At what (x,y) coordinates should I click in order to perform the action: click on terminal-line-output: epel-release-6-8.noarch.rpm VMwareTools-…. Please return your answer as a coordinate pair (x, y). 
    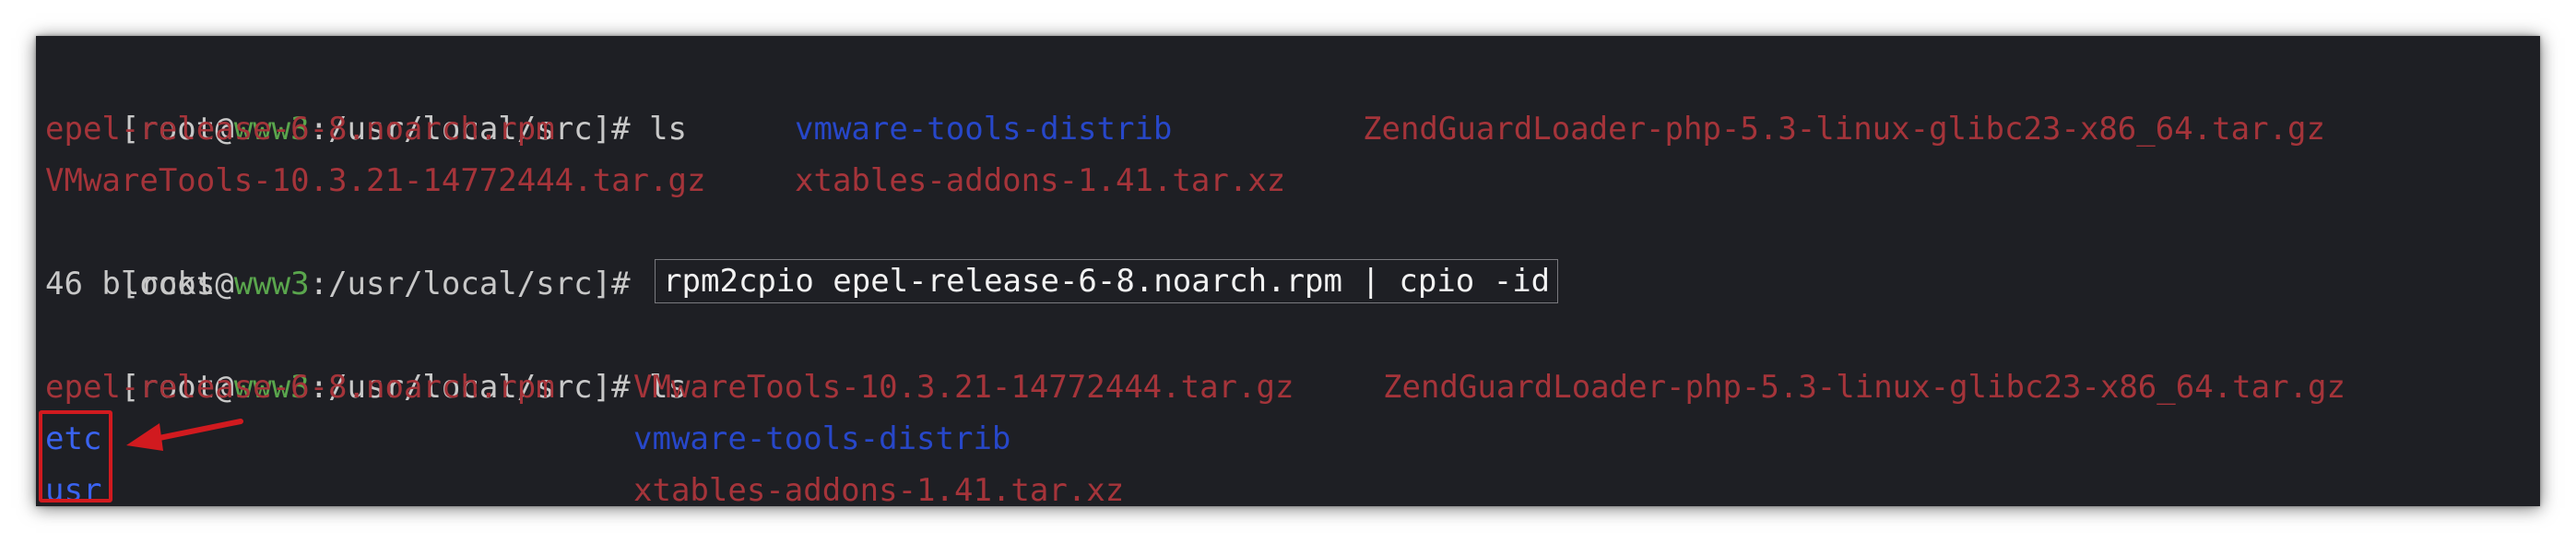
    Looking at the image, I should click on (1290, 387).